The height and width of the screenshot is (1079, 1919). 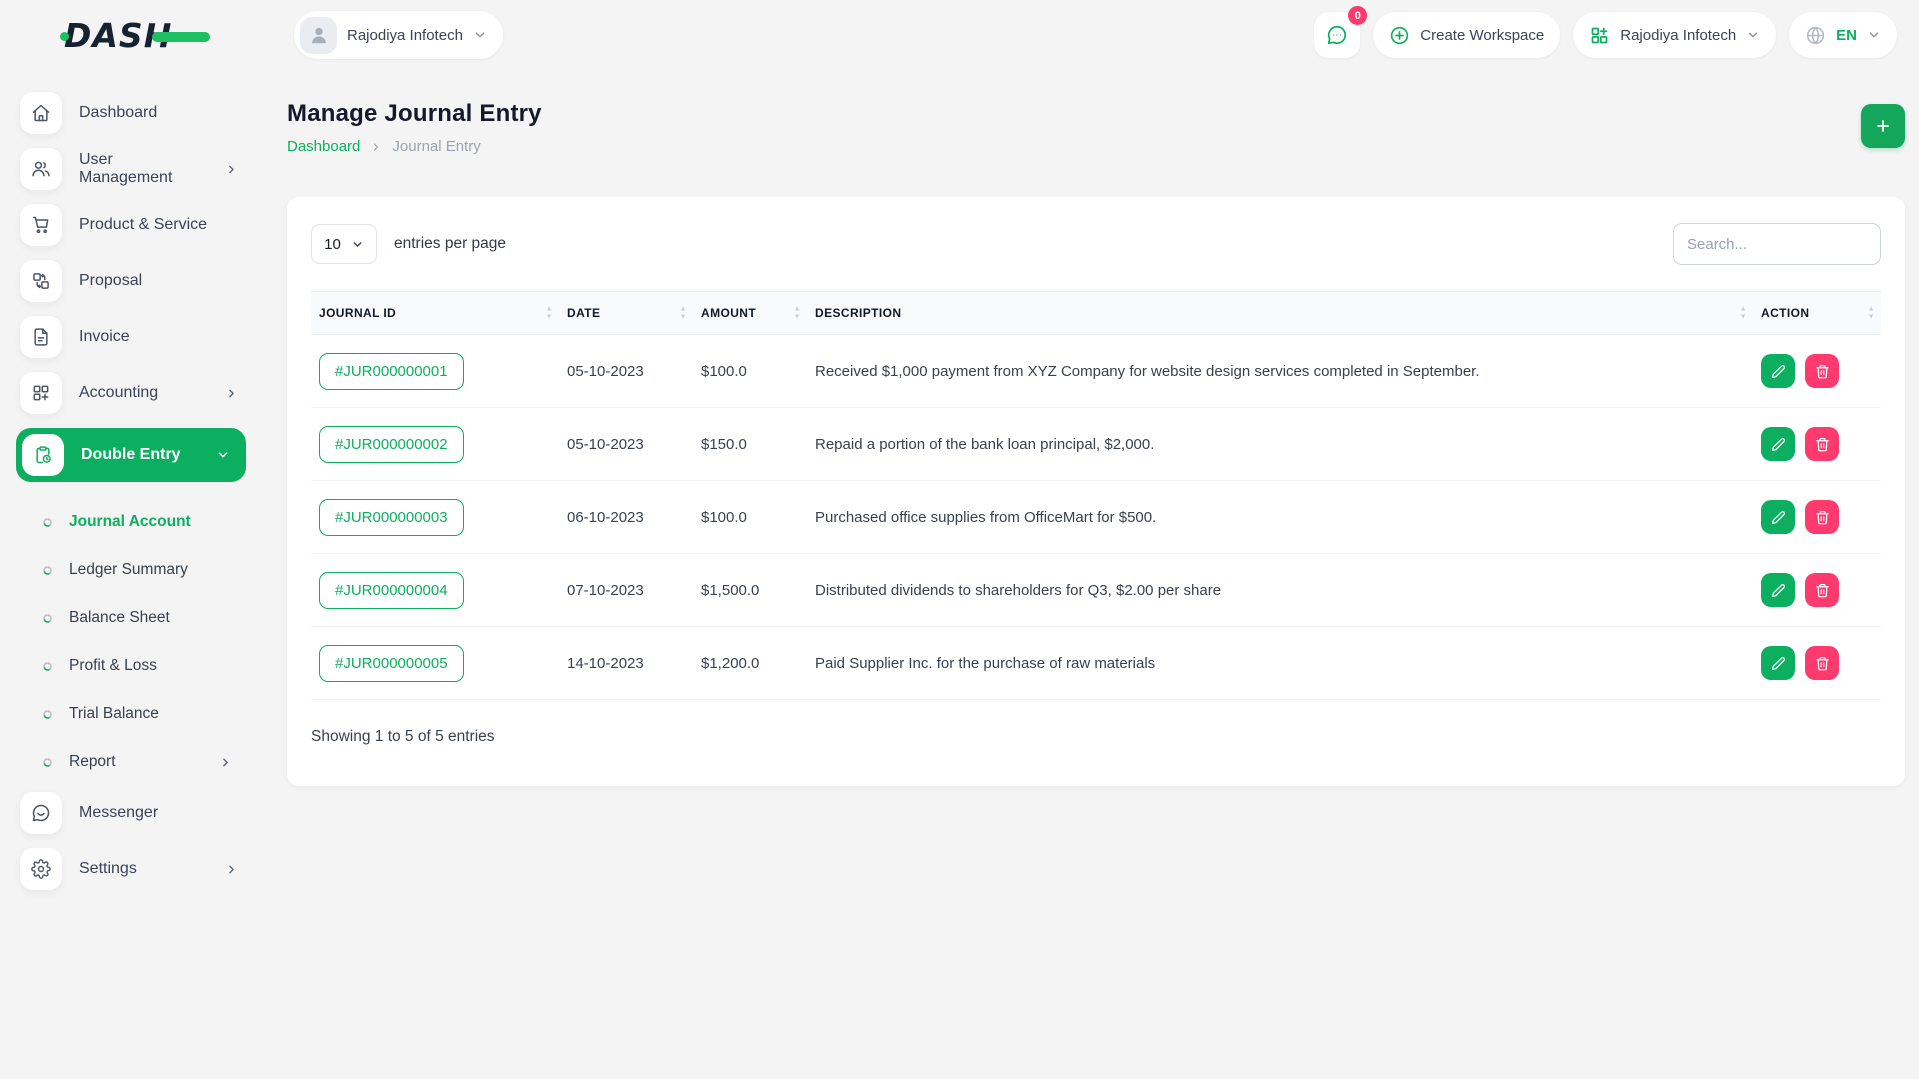 I want to click on sidebar-item-double-entry: Double Entry, so click(x=131, y=455).